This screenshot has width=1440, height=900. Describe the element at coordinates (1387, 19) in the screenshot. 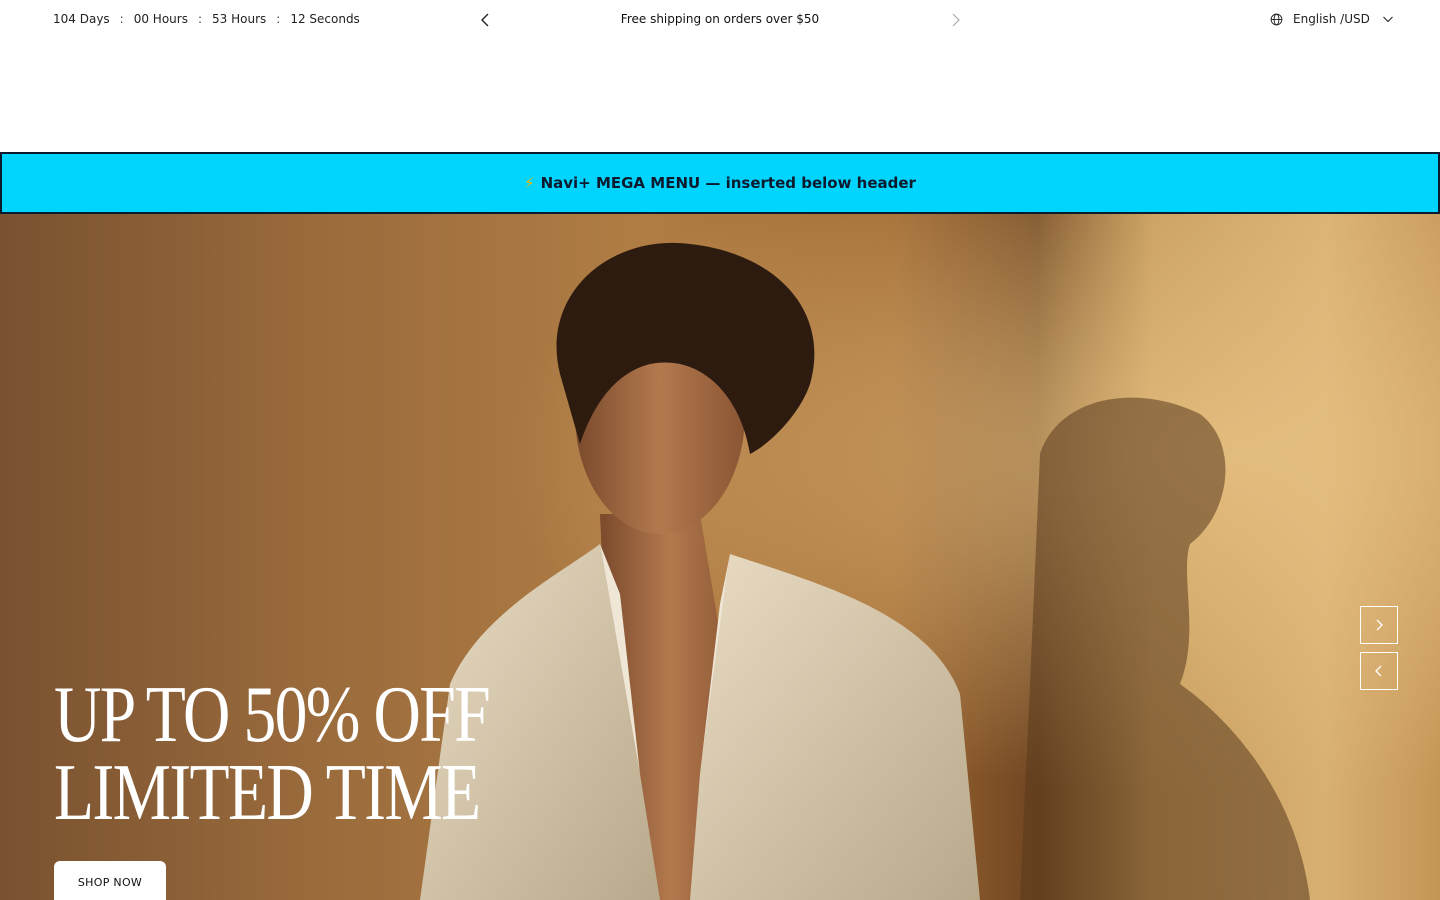

I see `chevron-down-icon` at that location.